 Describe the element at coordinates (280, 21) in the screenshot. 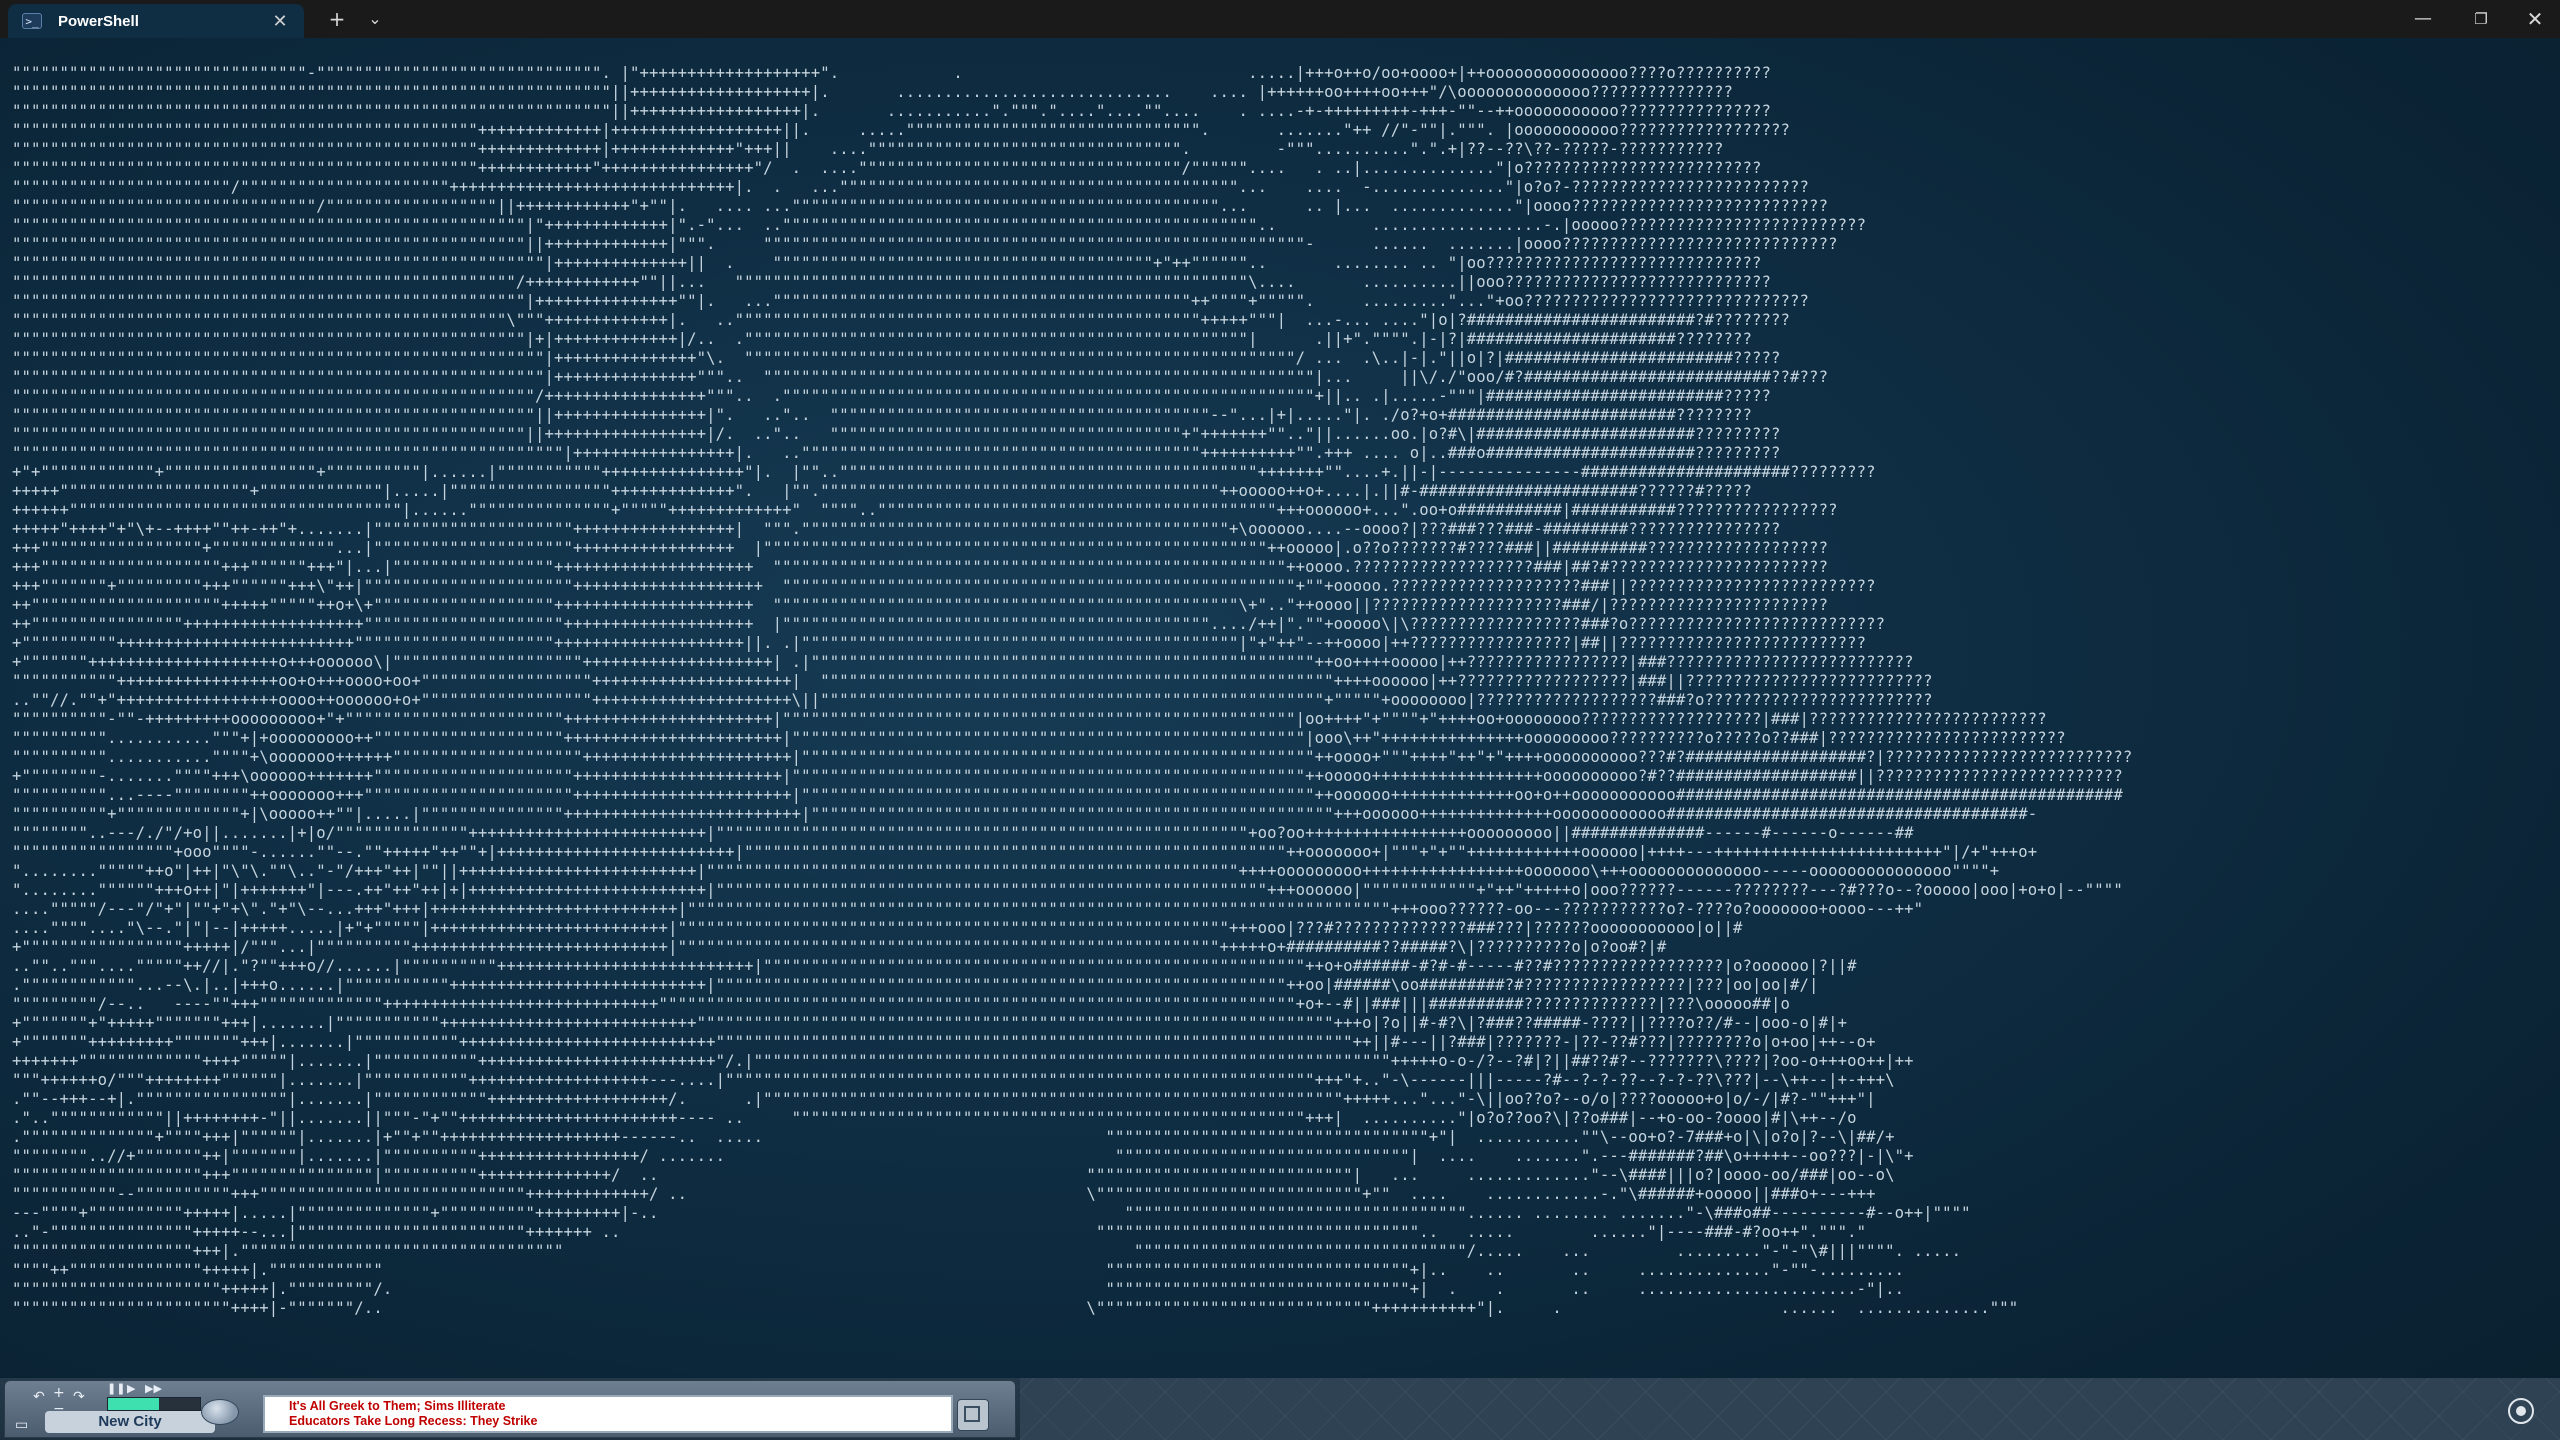

I see `close-tab-icon: ✕` at that location.